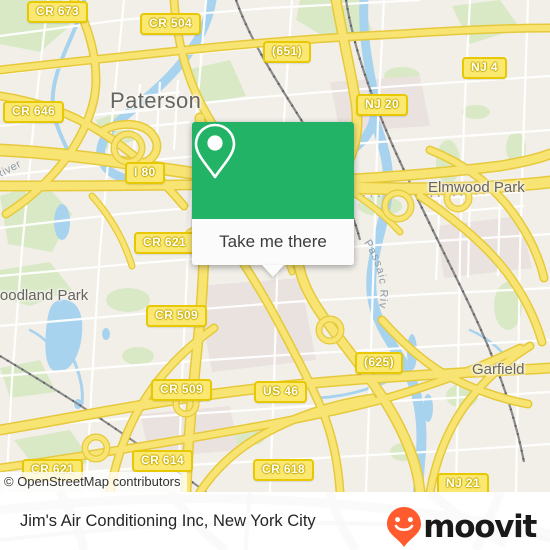 The image size is (550, 550). What do you see at coordinates (93, 482) in the screenshot?
I see `osm-attribution: © OpenStreetMap contributors` at bounding box center [93, 482].